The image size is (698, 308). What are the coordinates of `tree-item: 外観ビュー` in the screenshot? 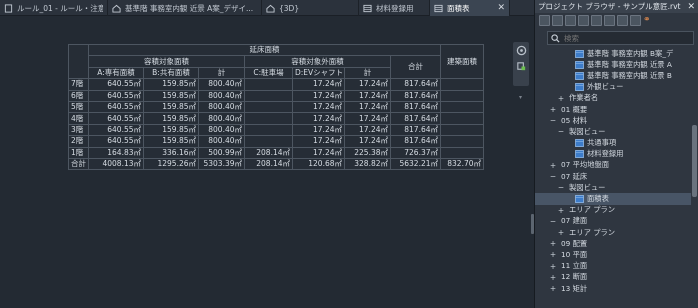 It's located at (613, 87).